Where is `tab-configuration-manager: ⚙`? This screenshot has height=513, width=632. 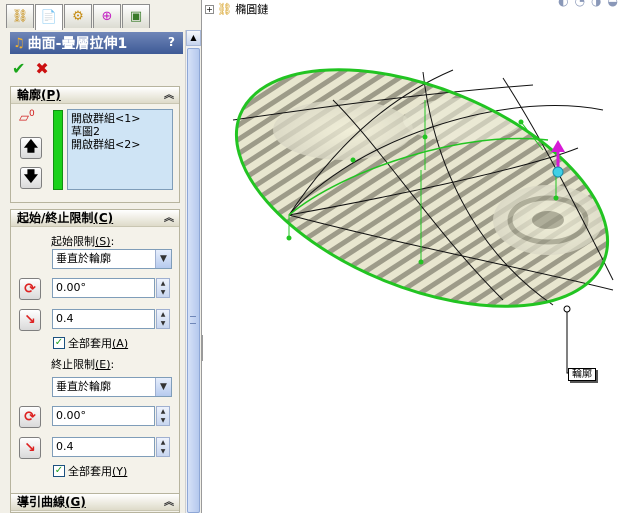
tab-configuration-manager: ⚙ is located at coordinates (78, 16).